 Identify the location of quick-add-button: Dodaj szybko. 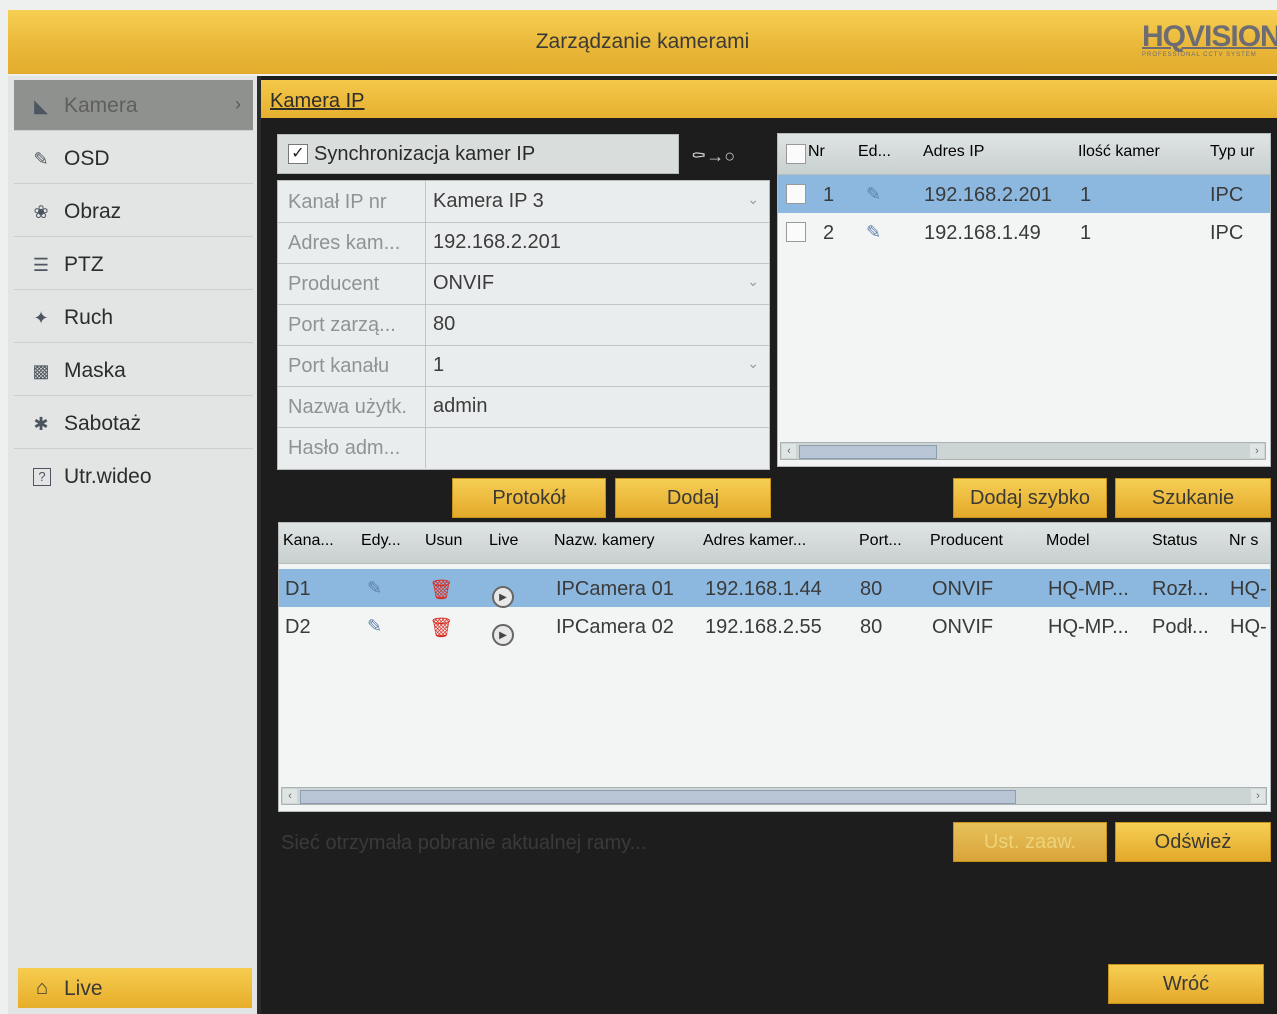
(1030, 498).